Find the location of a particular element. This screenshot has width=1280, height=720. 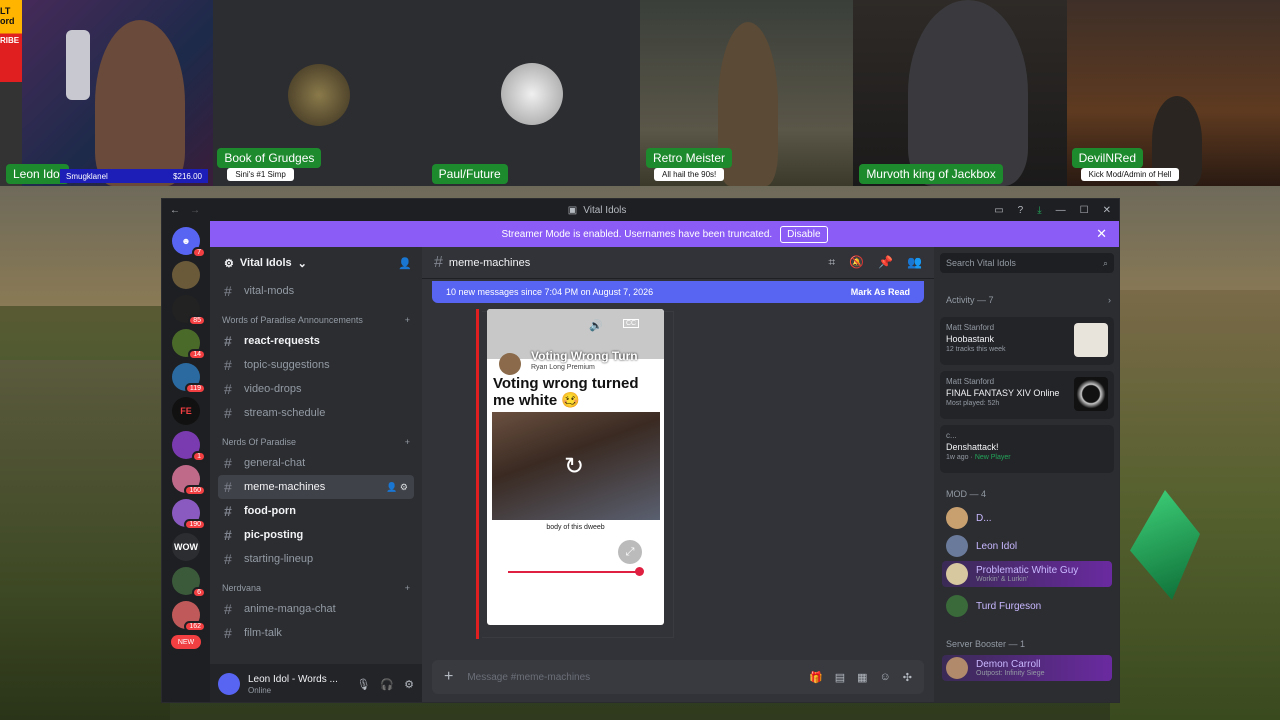

guild-header: ⚙ Vital Idols ⌄ 👤 is located at coordinates (316, 263).